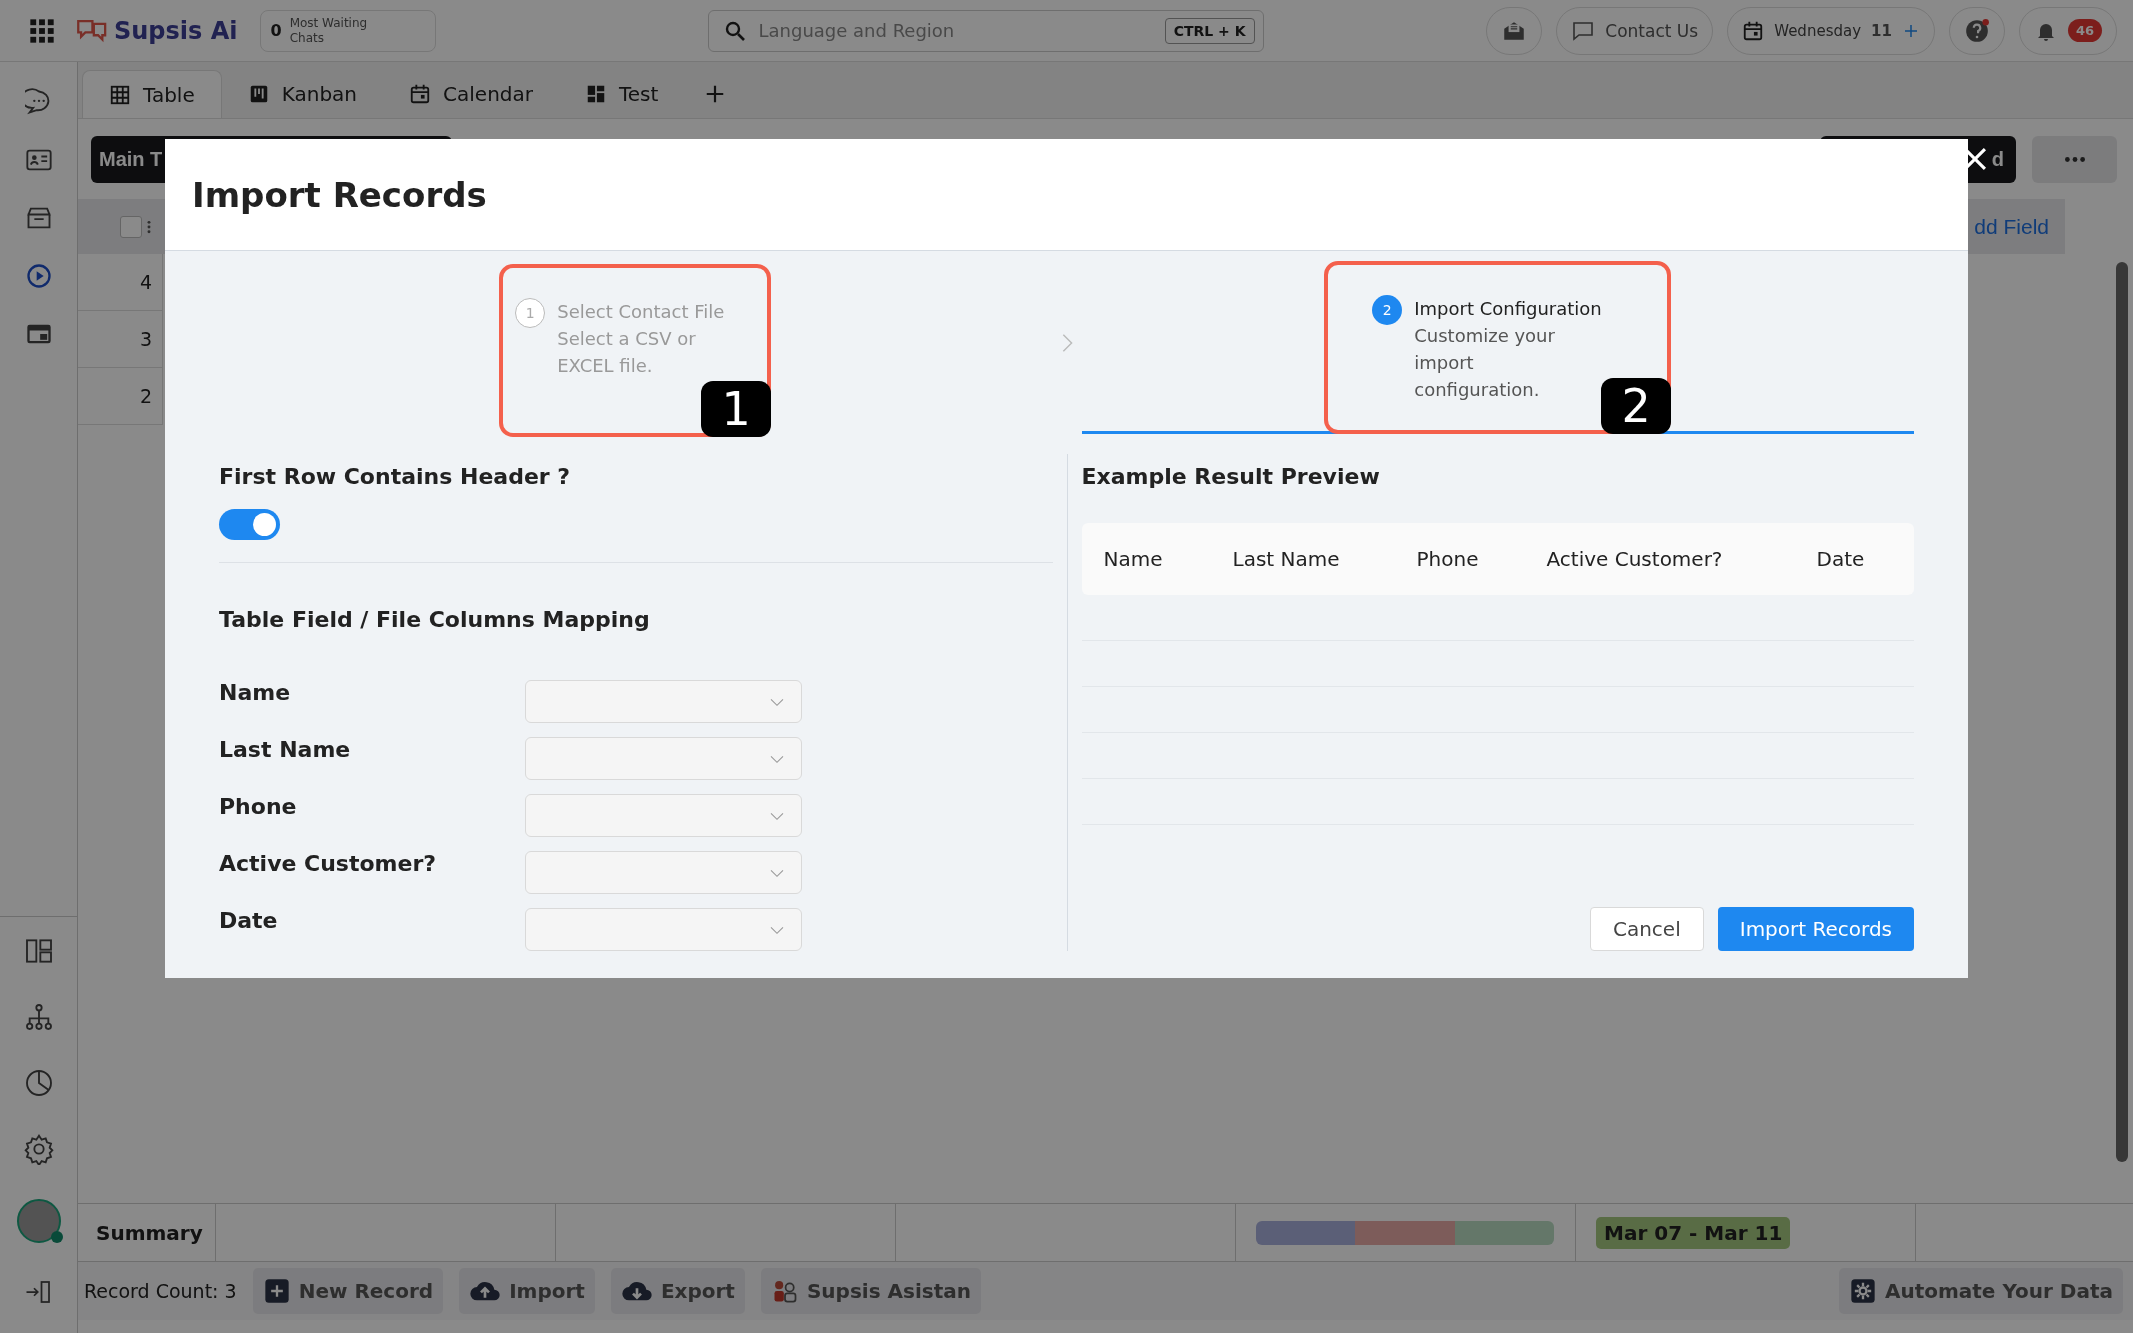 Image resolution: width=2133 pixels, height=1333 pixels. Describe the element at coordinates (1514, 30) in the screenshot. I see `mail-button` at that location.